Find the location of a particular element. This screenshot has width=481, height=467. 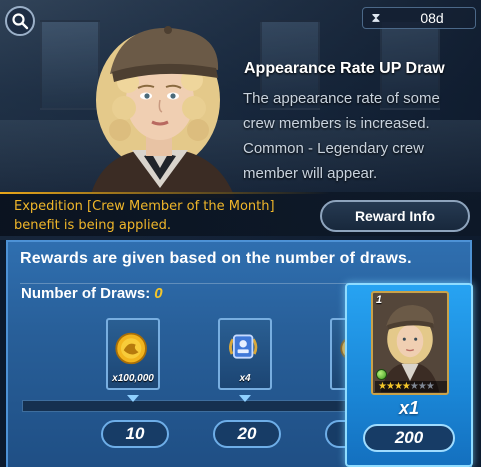

milestone-20: 20 is located at coordinates (247, 434).